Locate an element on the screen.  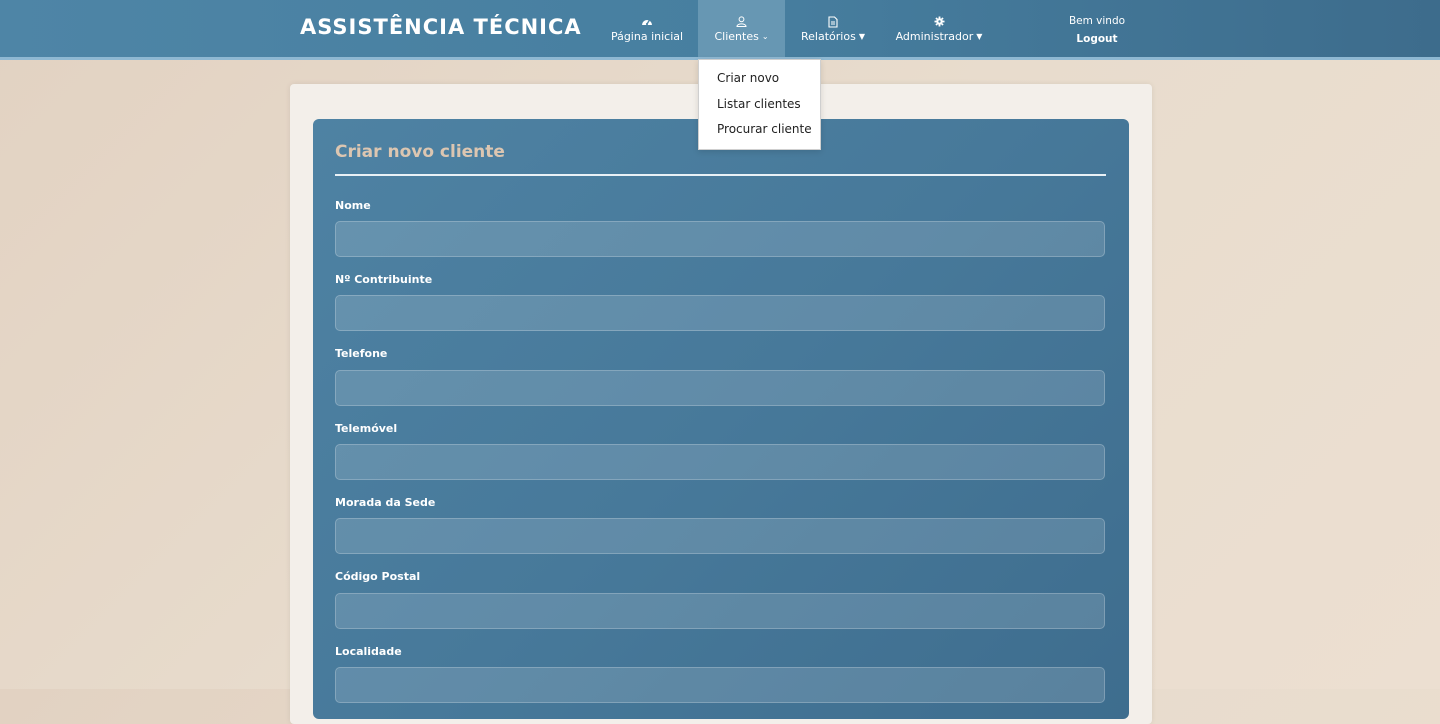
dashboard-icon is located at coordinates (647, 22).